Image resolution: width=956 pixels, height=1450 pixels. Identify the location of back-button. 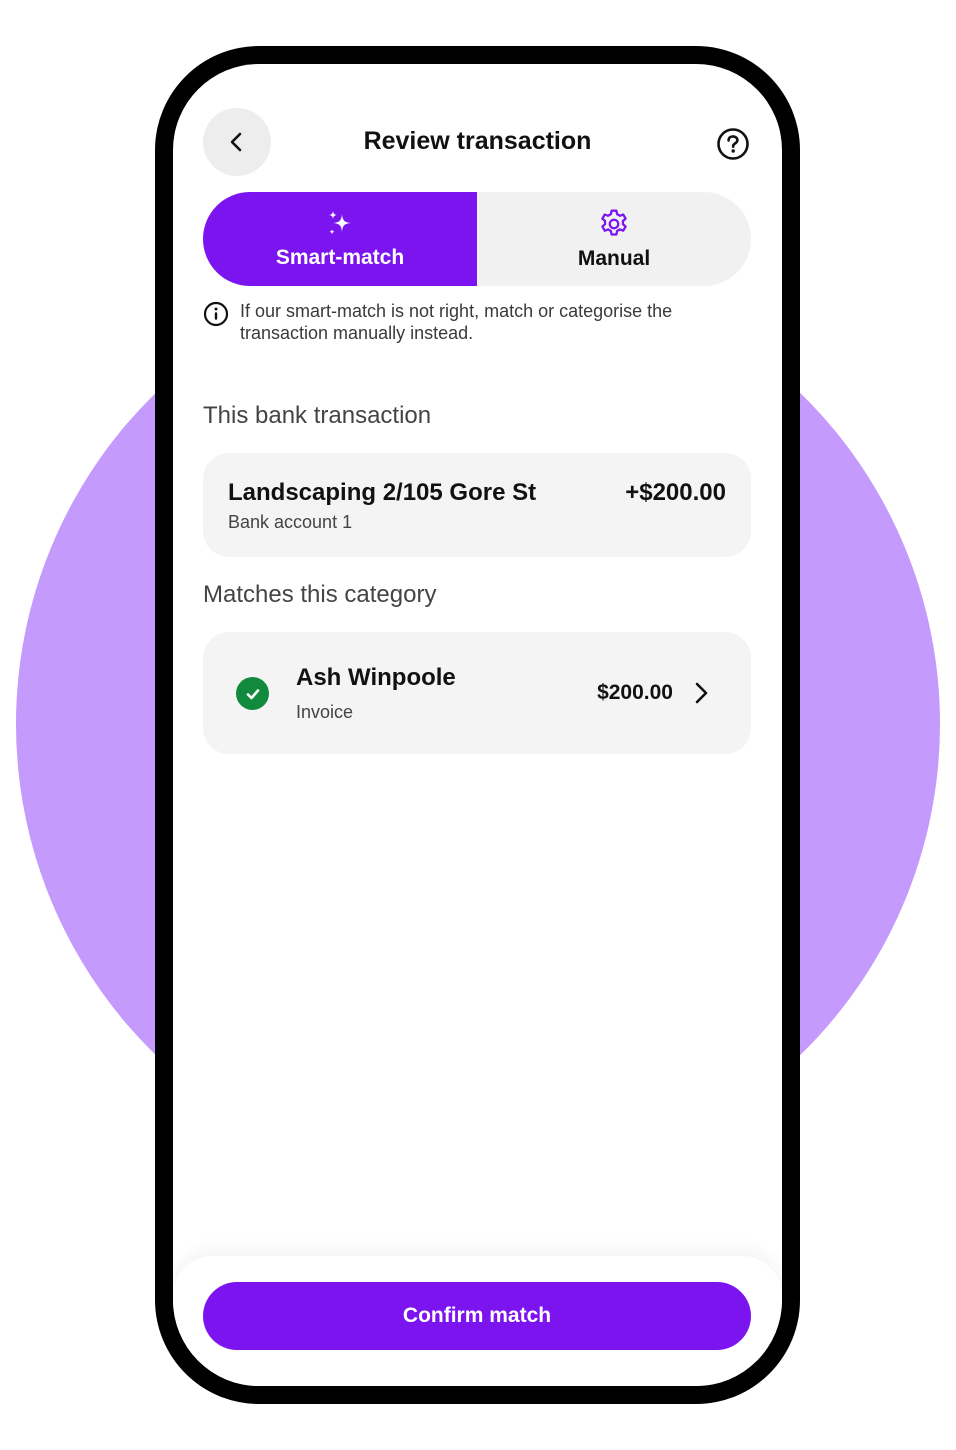
(237, 142).